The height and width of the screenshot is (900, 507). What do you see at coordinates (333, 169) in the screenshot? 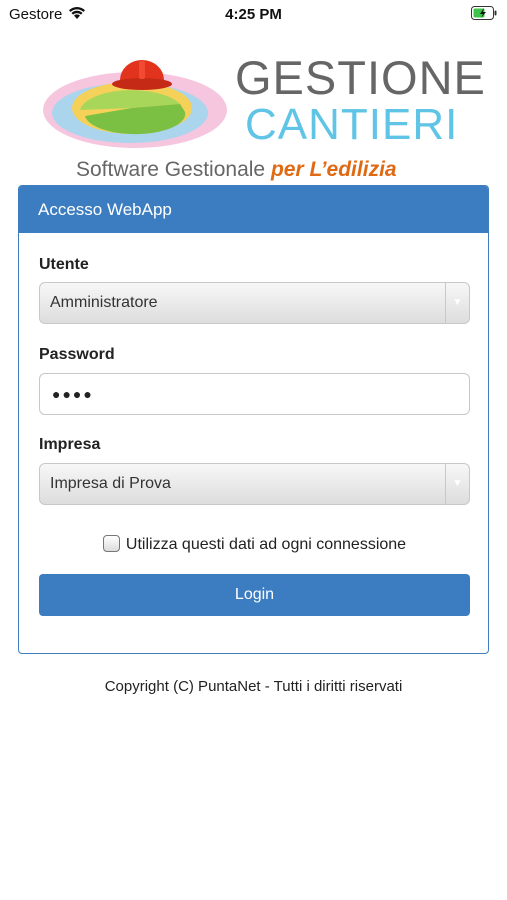
I see `logo-subtitle-accent: per L’edilizia` at bounding box center [333, 169].